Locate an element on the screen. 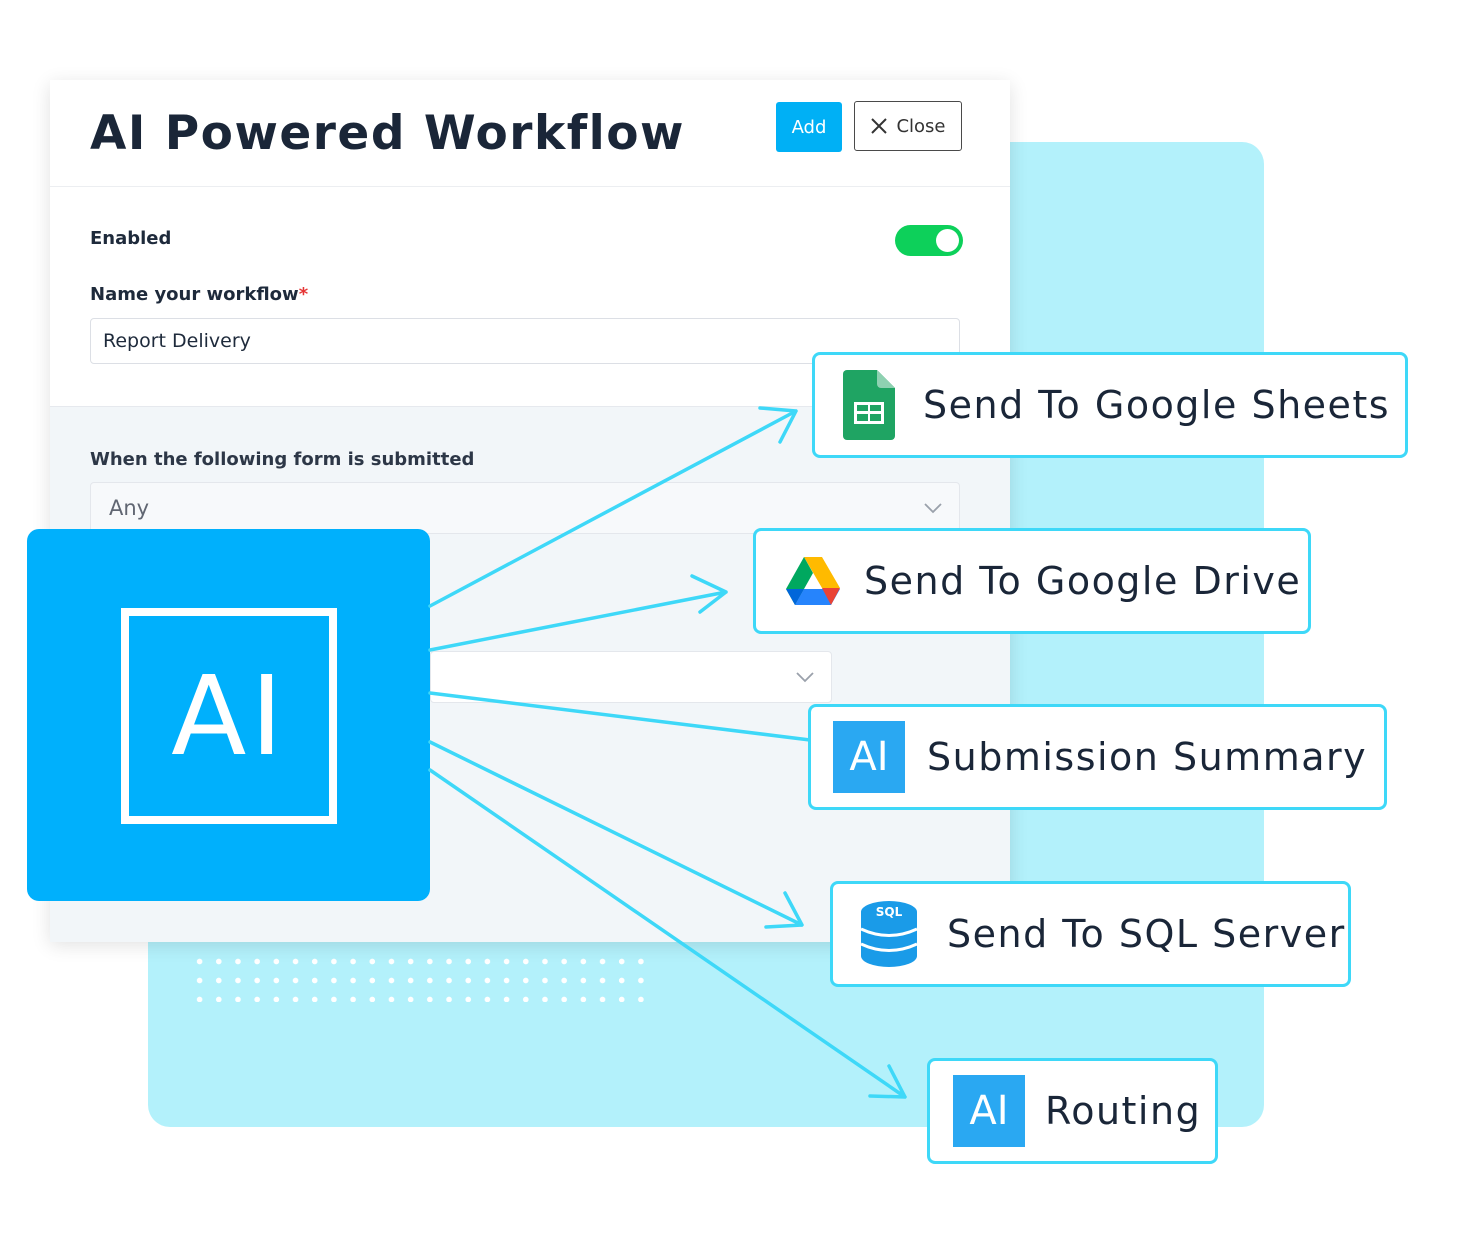  action-sql-server: SQL Send To SQL Server is located at coordinates (1090, 934).